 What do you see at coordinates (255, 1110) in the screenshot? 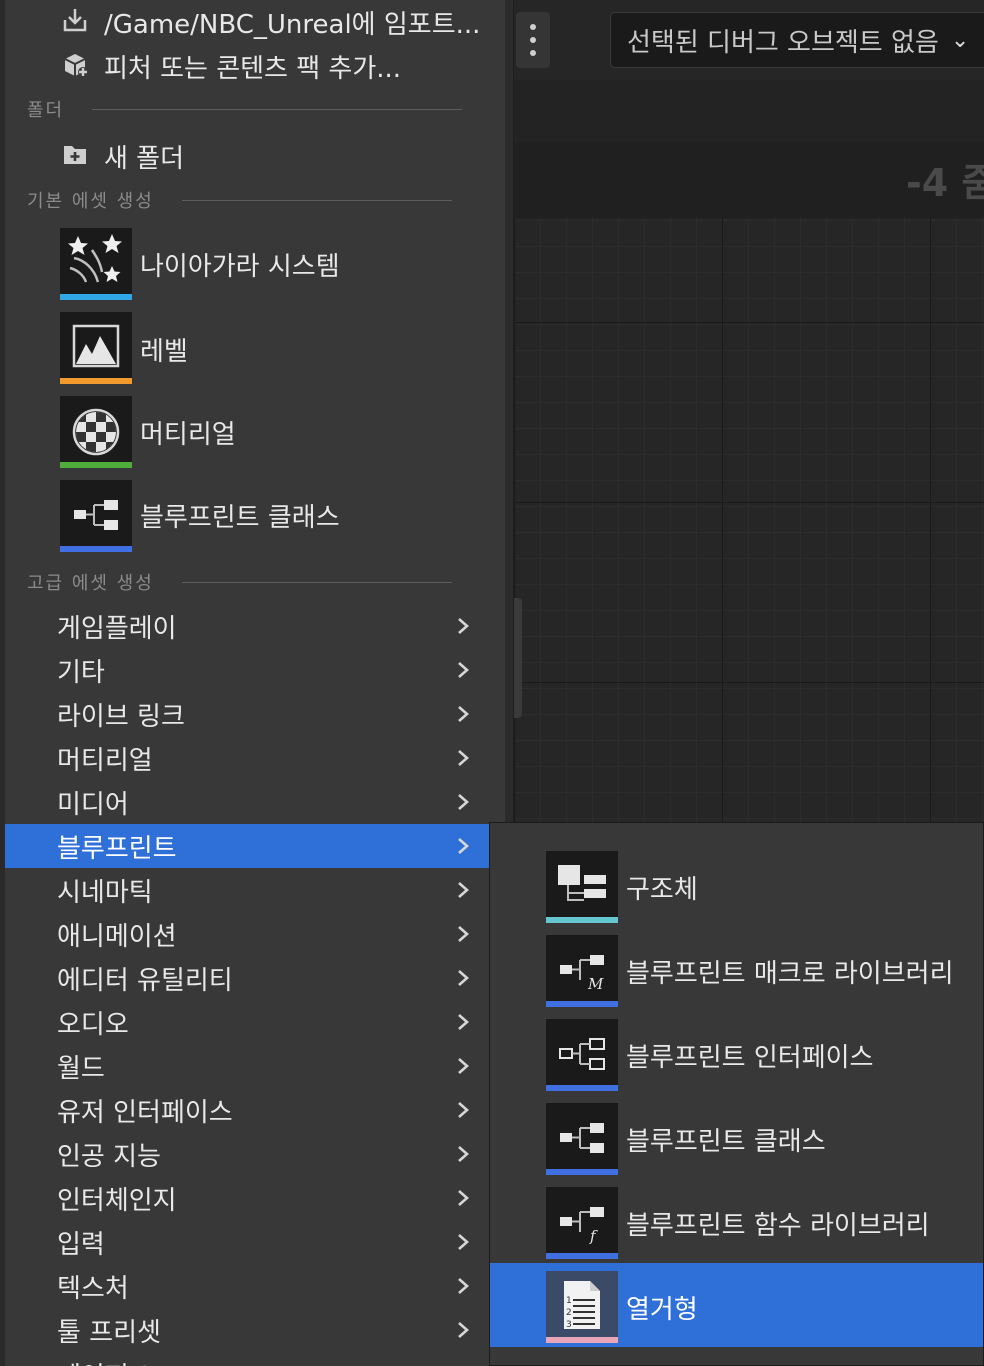
I see `category-item: 유저 인터페이스` at bounding box center [255, 1110].